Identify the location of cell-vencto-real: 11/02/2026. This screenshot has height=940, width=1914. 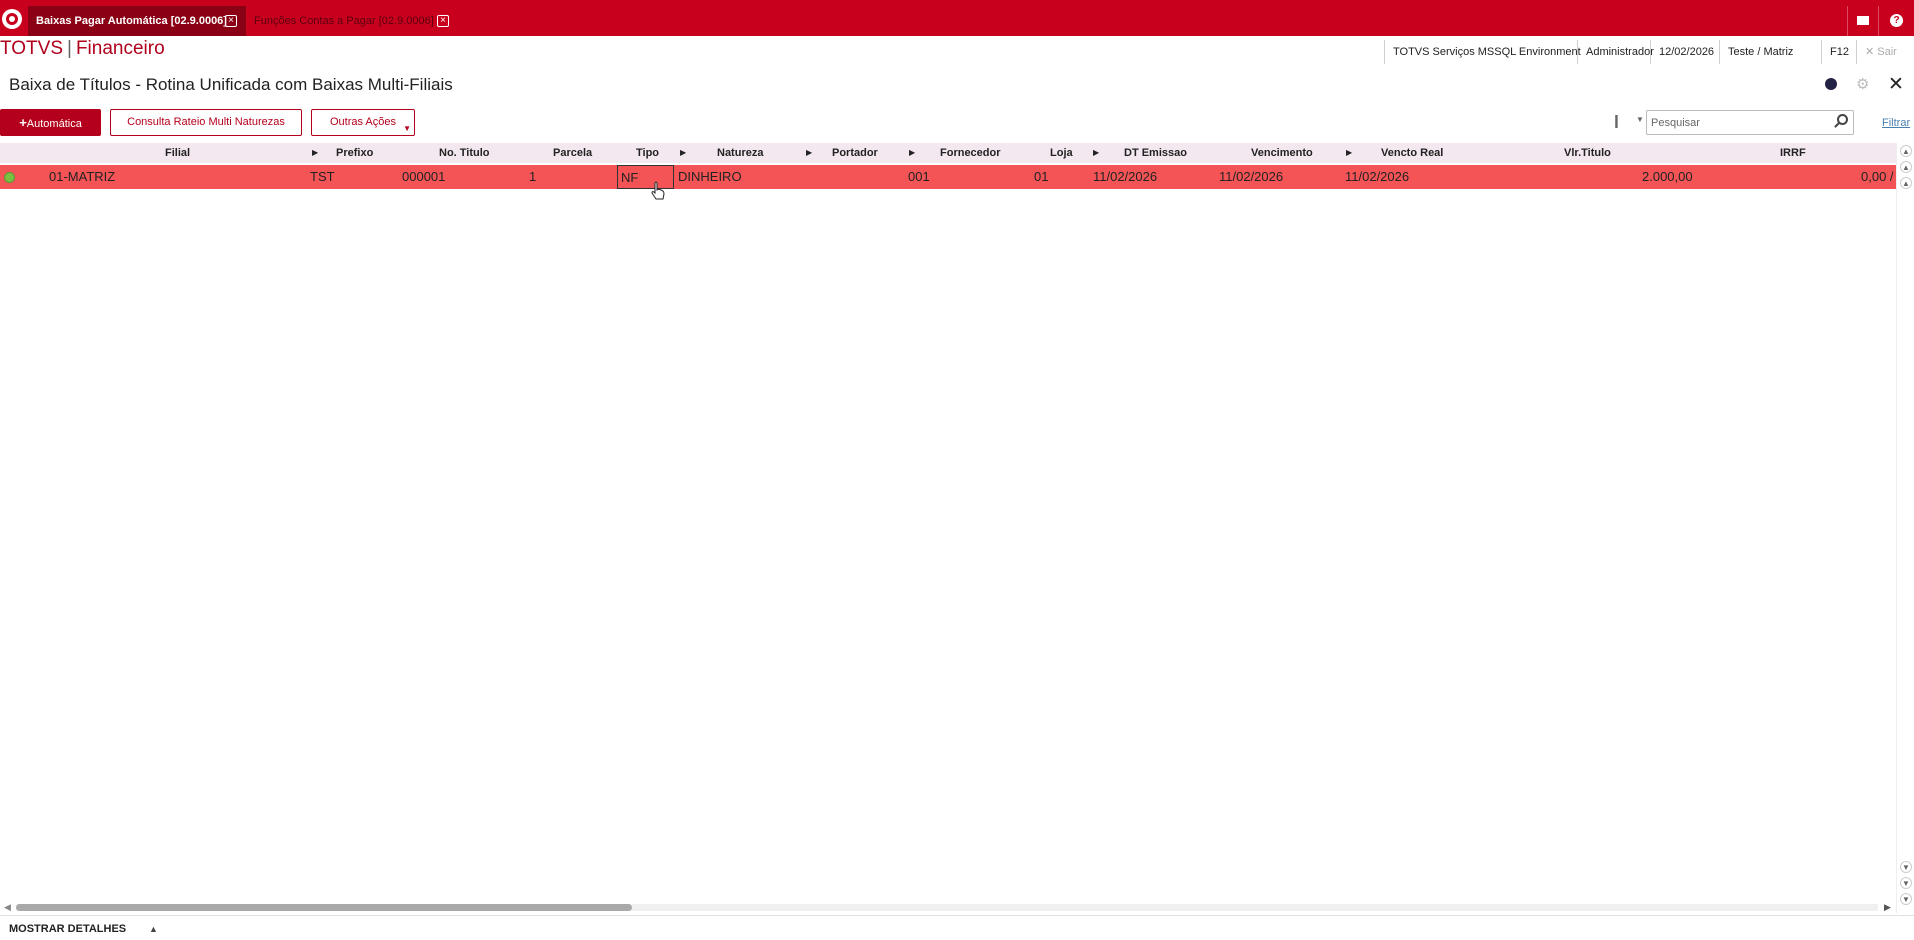
(1377, 177).